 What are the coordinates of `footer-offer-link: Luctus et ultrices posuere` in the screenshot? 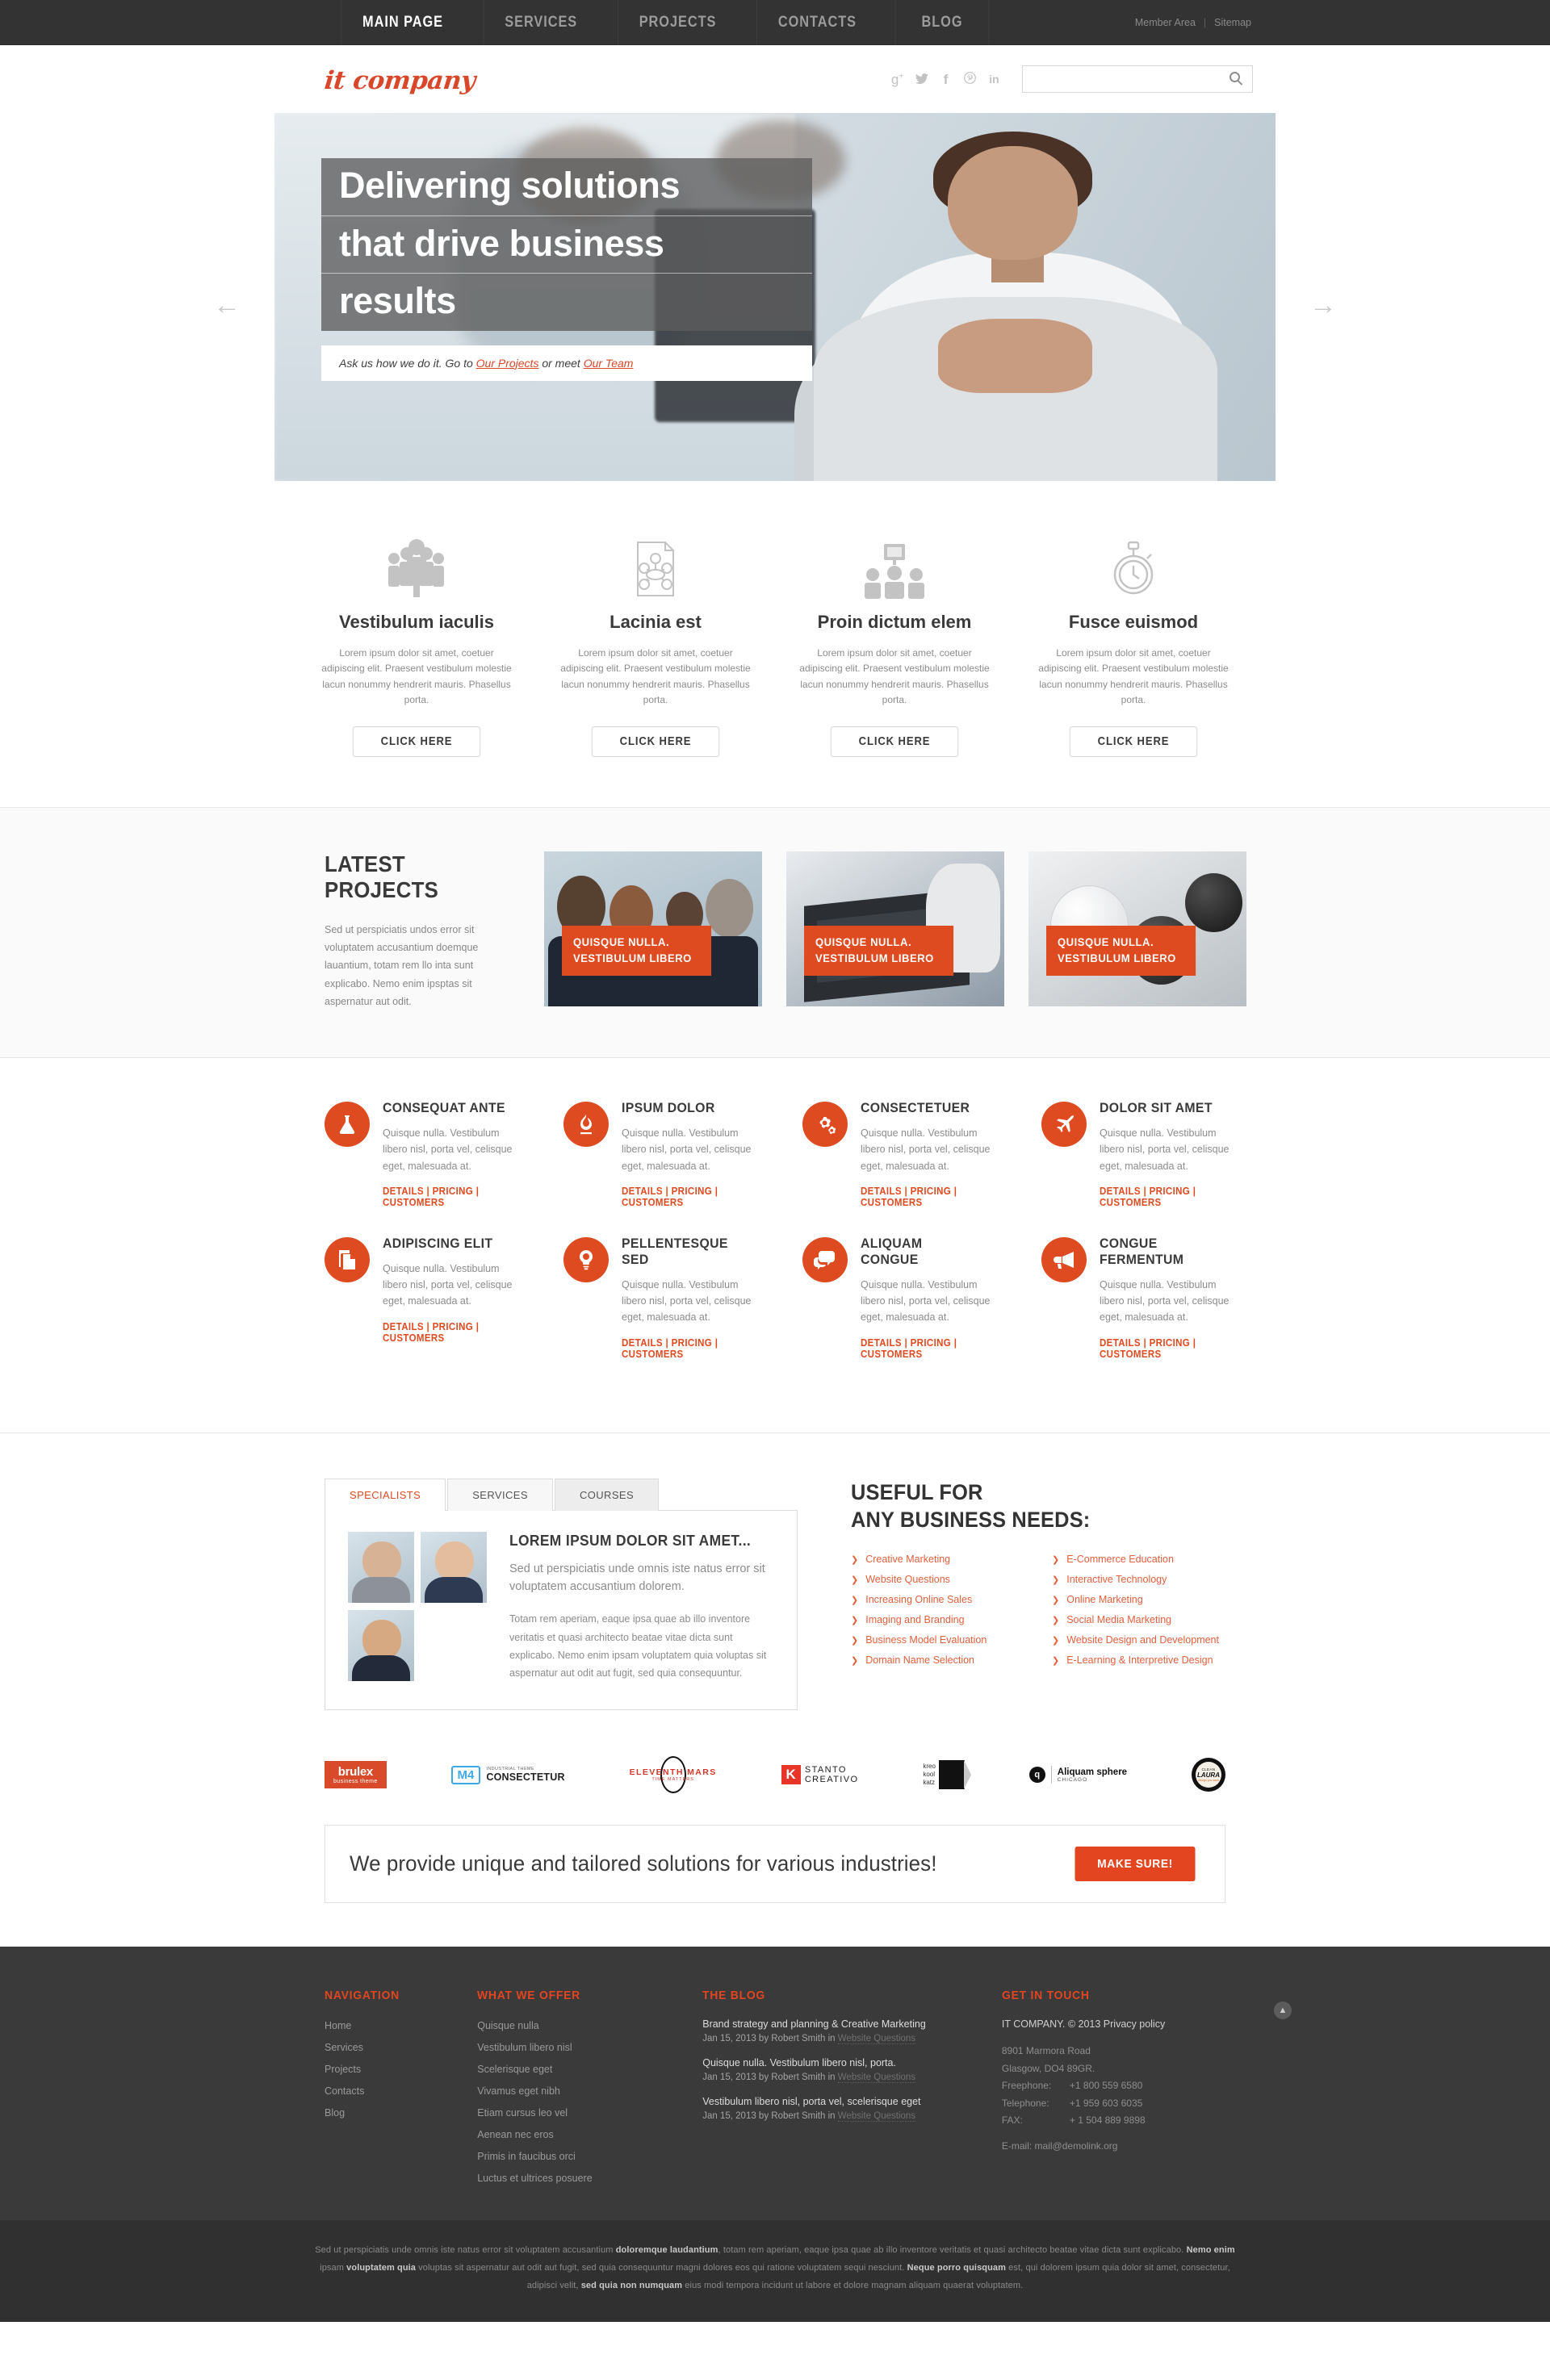 It's located at (534, 2178).